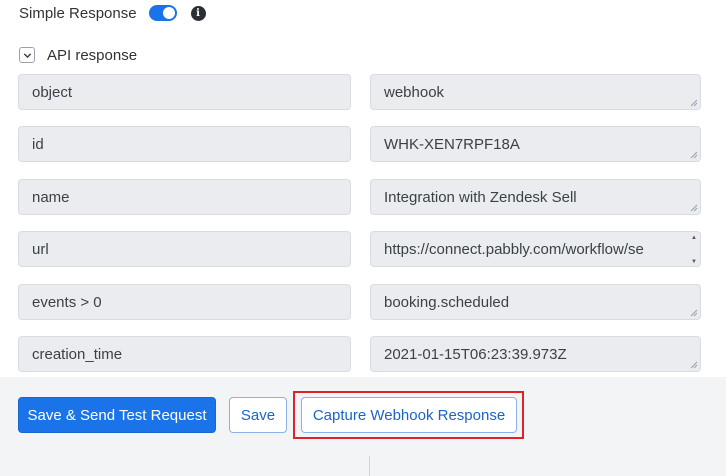 This screenshot has width=726, height=476. I want to click on field-key-text: events > 0, so click(67, 302).